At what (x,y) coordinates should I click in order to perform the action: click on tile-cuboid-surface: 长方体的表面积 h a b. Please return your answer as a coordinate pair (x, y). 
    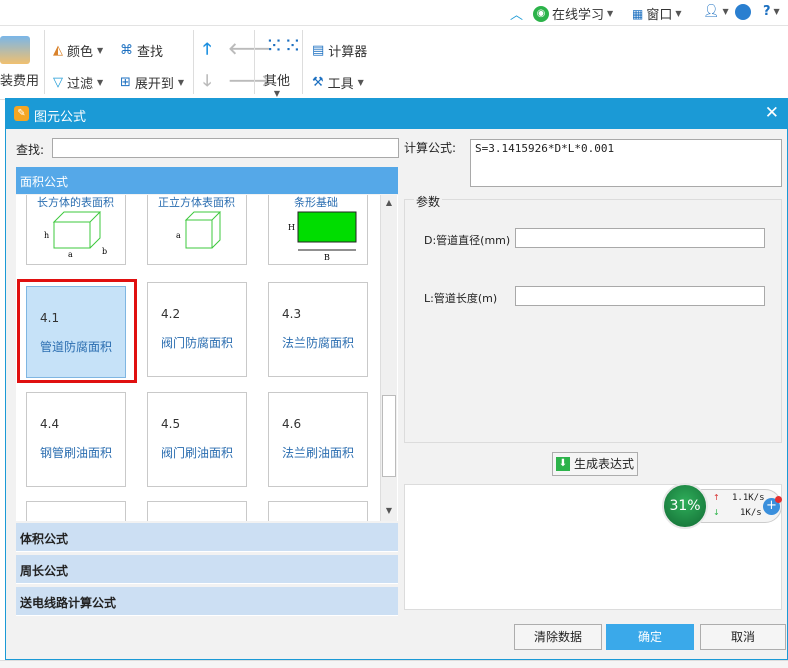
    Looking at the image, I should click on (76, 230).